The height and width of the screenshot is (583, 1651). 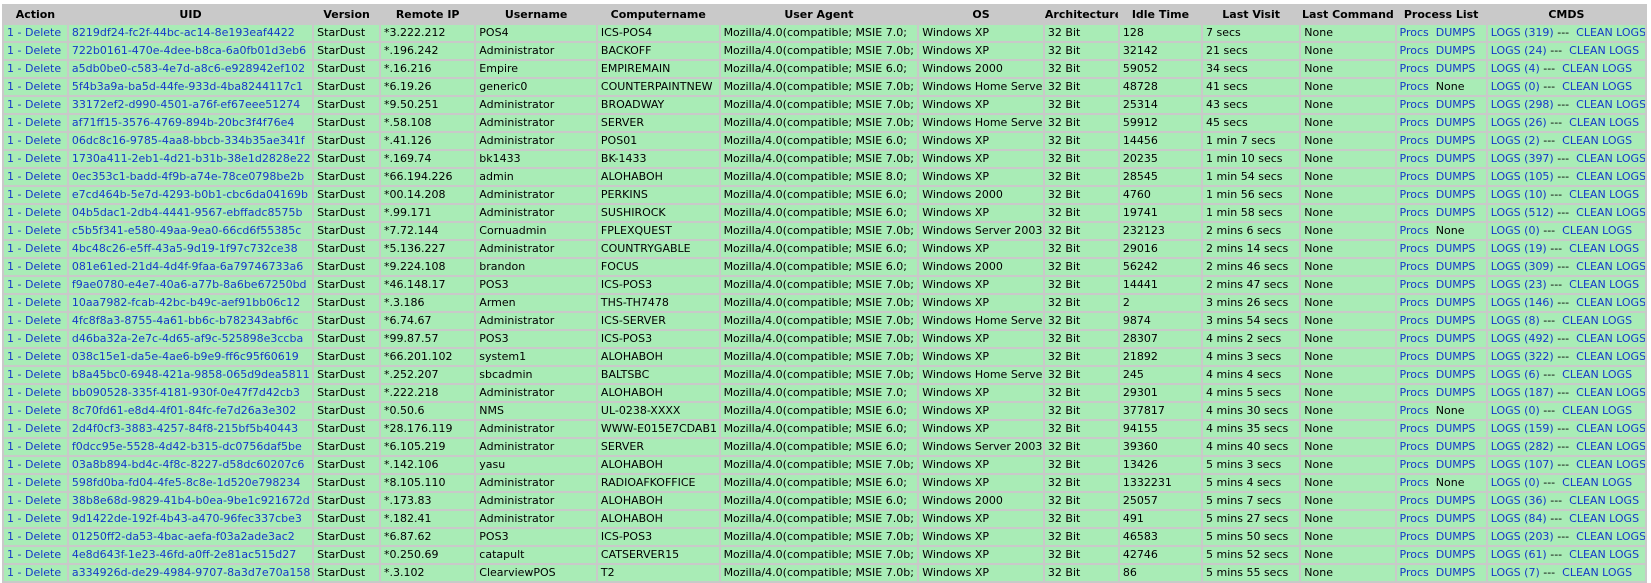 What do you see at coordinates (1515, 68) in the screenshot?
I see `logs-link: LOGS (4)` at bounding box center [1515, 68].